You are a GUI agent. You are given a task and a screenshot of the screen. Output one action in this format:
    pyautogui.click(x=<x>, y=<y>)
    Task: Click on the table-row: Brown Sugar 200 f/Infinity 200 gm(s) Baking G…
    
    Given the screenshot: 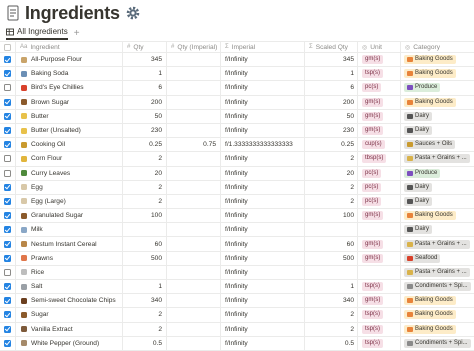 What is the action you would take?
    pyautogui.click(x=237, y=102)
    